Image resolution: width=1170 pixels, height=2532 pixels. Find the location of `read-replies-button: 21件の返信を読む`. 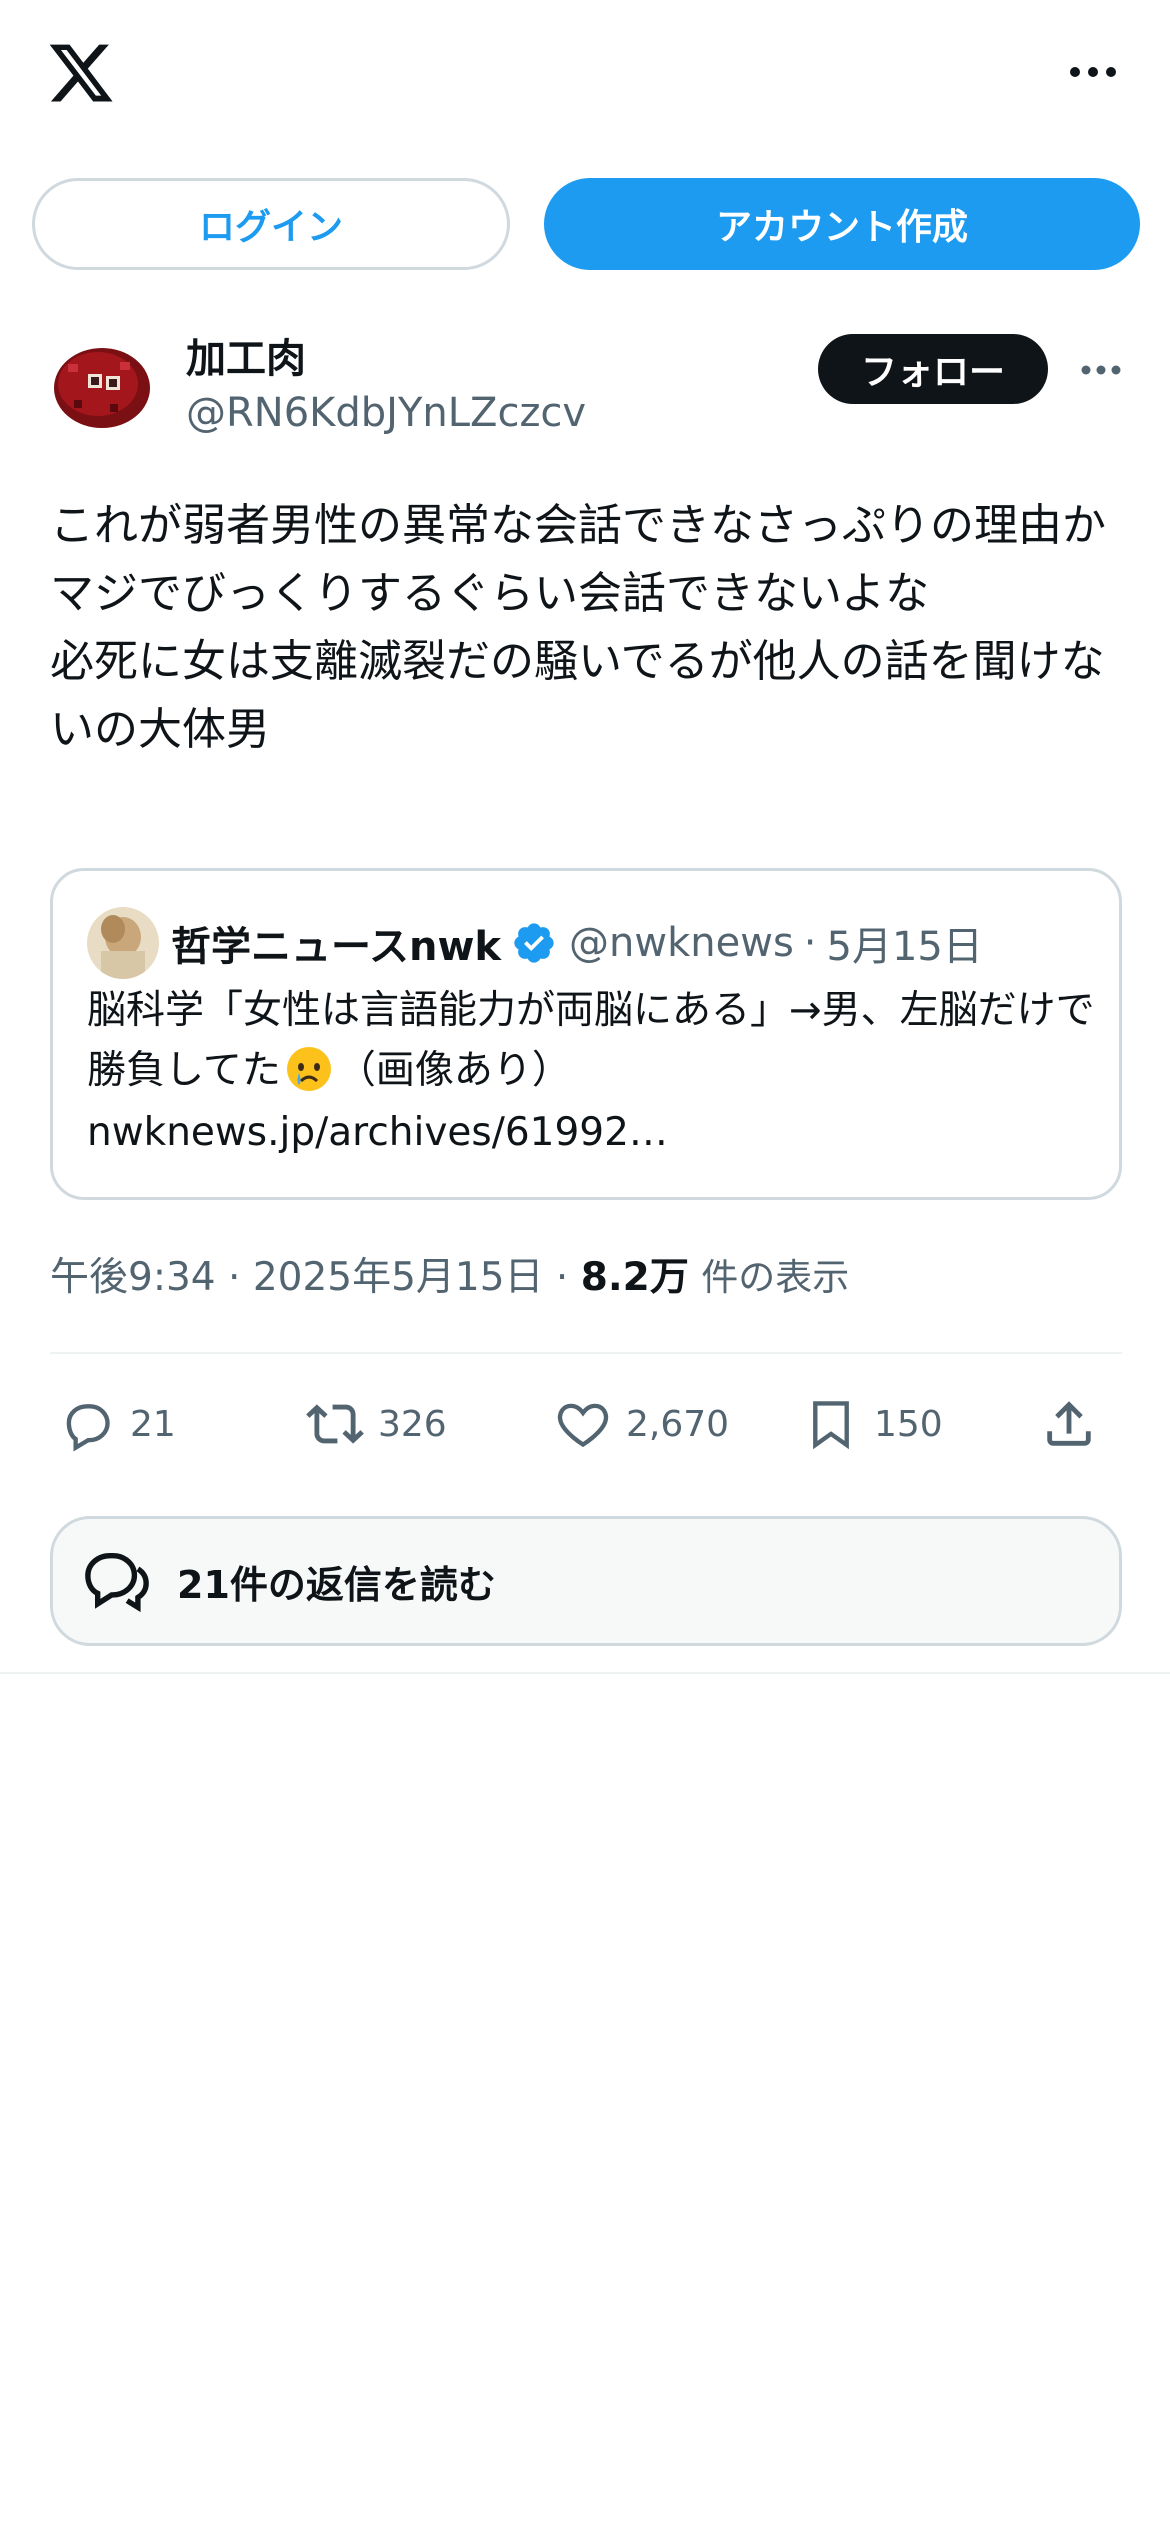

read-replies-button: 21件の返信を読む is located at coordinates (586, 1581).